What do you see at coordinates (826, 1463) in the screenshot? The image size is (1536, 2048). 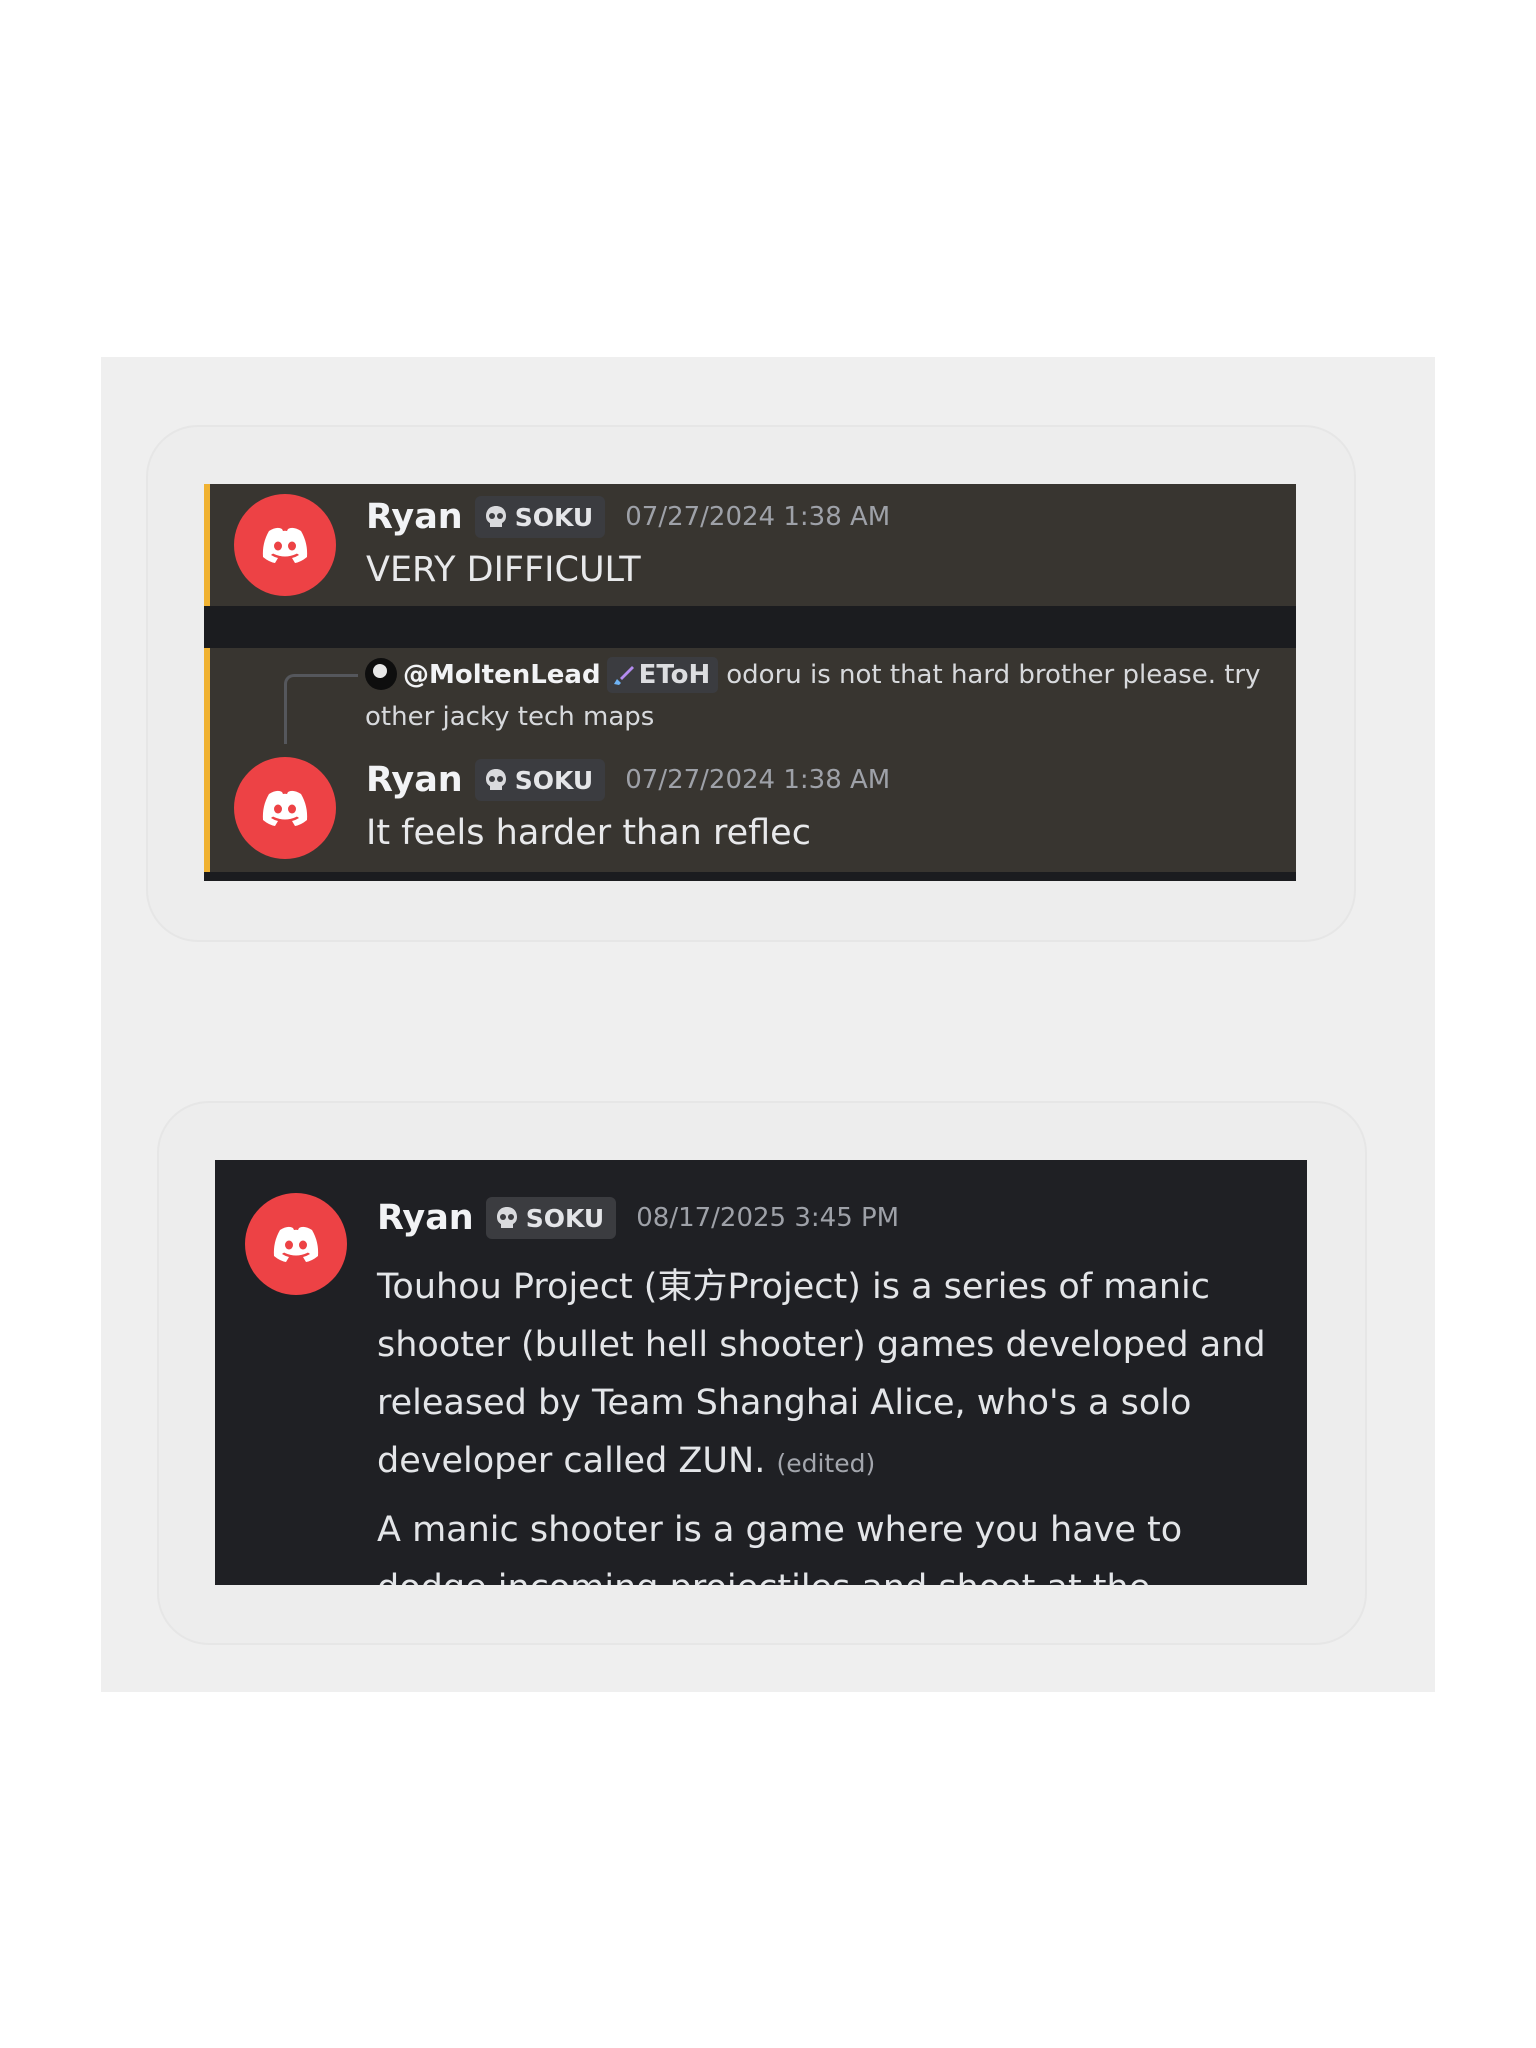 I see `edited-label: (edited)` at bounding box center [826, 1463].